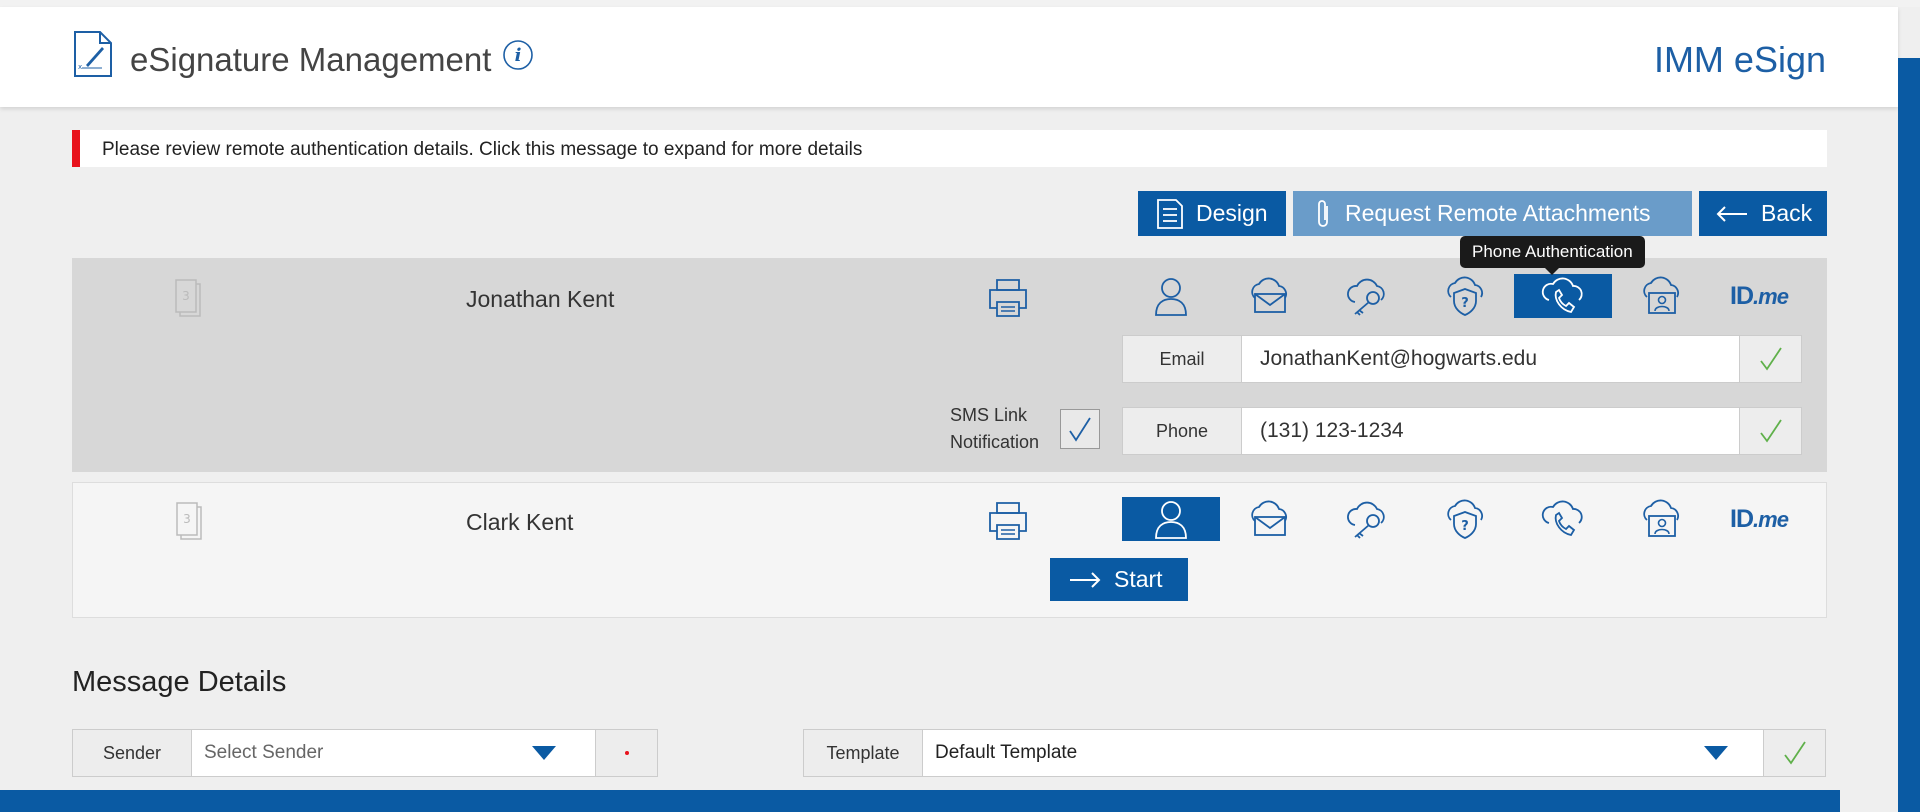  What do you see at coordinates (1232, 213) in the screenshot?
I see `design-button-label: Design` at bounding box center [1232, 213].